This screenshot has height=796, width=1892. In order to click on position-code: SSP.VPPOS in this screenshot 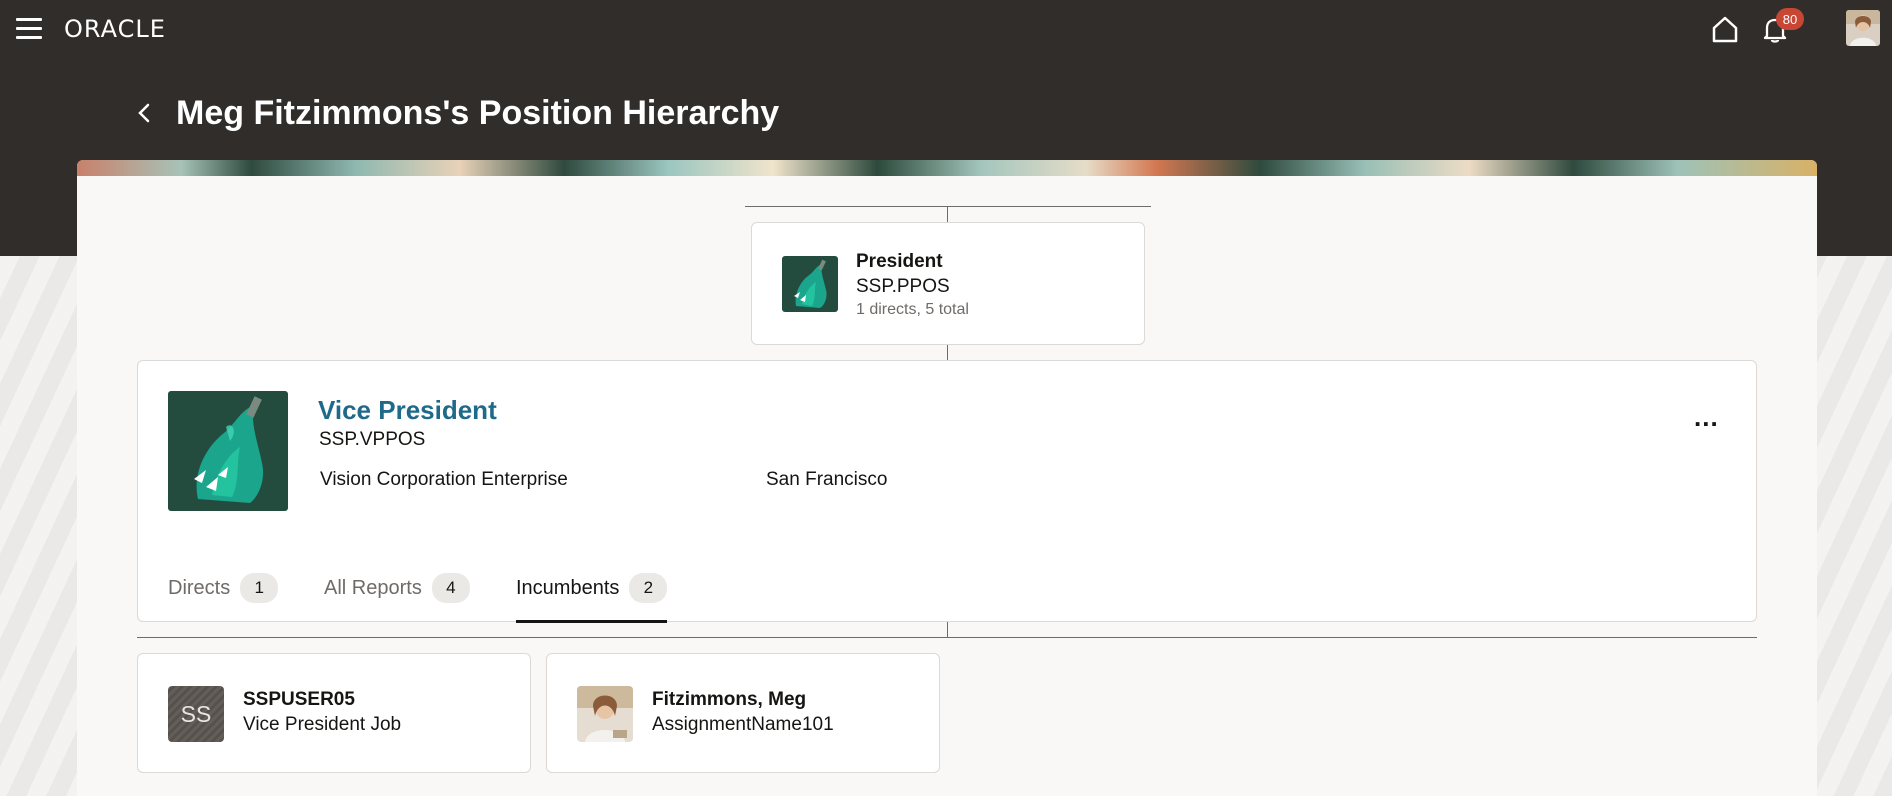, I will do `click(372, 439)`.